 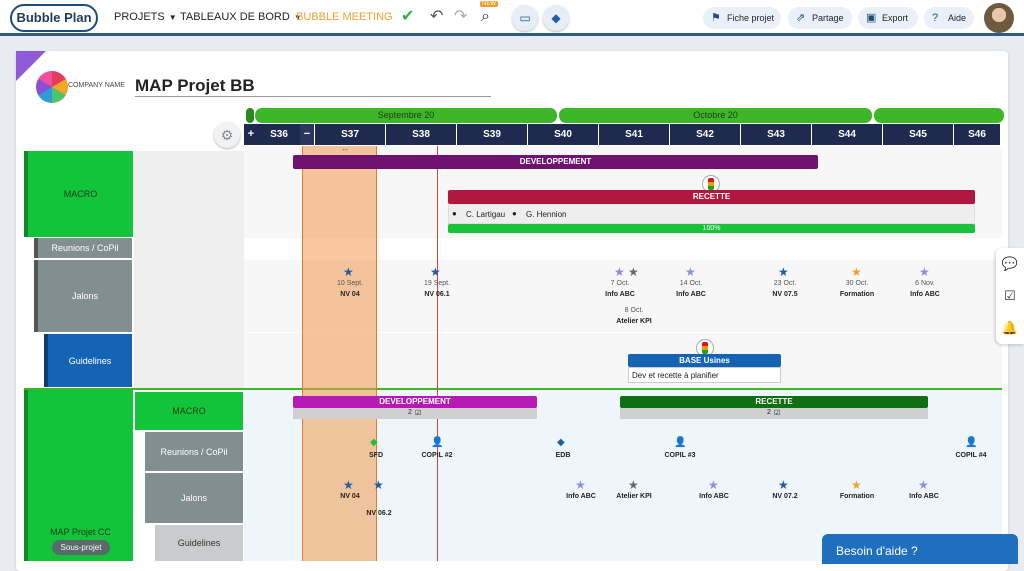 I want to click on aide-button: ? Aide, so click(x=949, y=18).